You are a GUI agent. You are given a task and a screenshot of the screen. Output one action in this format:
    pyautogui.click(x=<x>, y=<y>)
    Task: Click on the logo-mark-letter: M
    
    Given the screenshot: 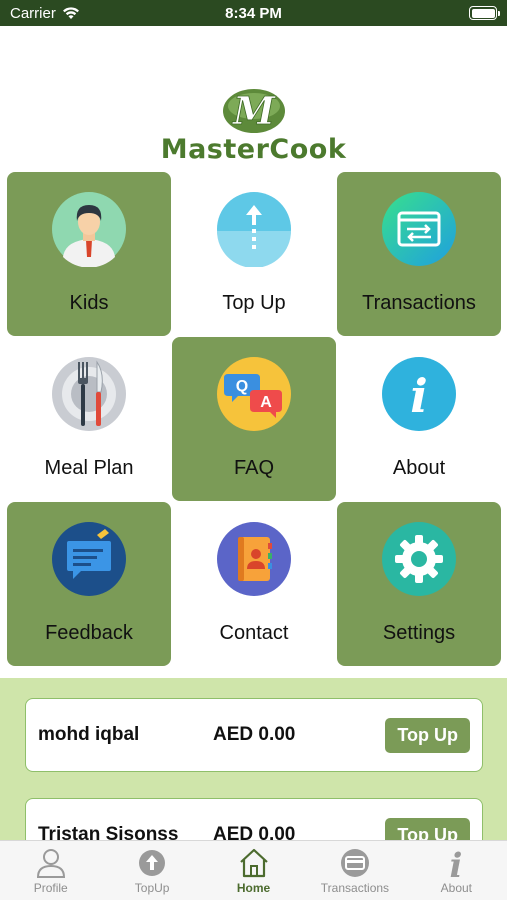 What is the action you would take?
    pyautogui.click(x=252, y=110)
    